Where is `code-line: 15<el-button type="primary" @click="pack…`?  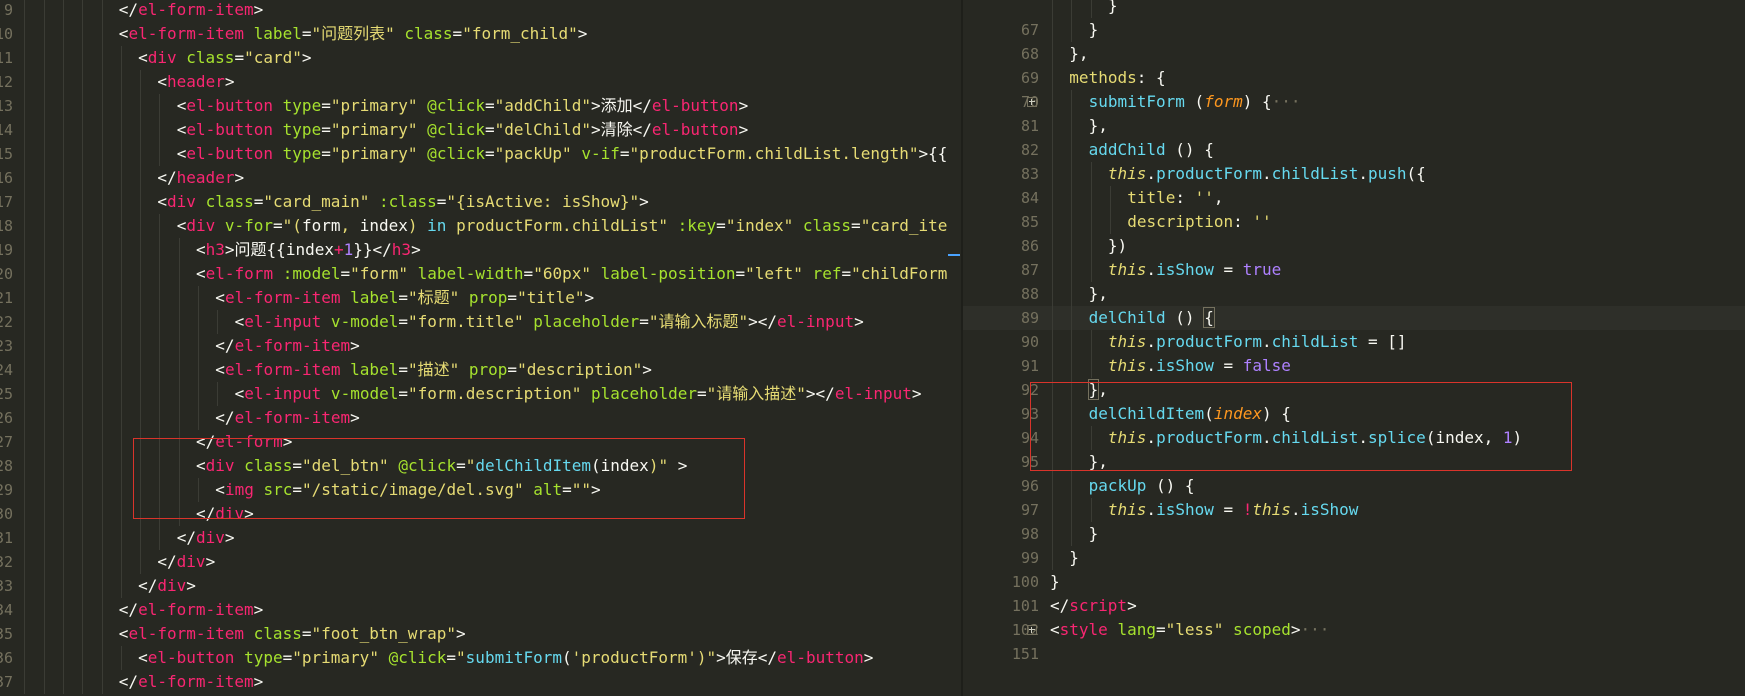
code-line: 15<el-button type="primary" @click="pack… is located at coordinates (481, 154).